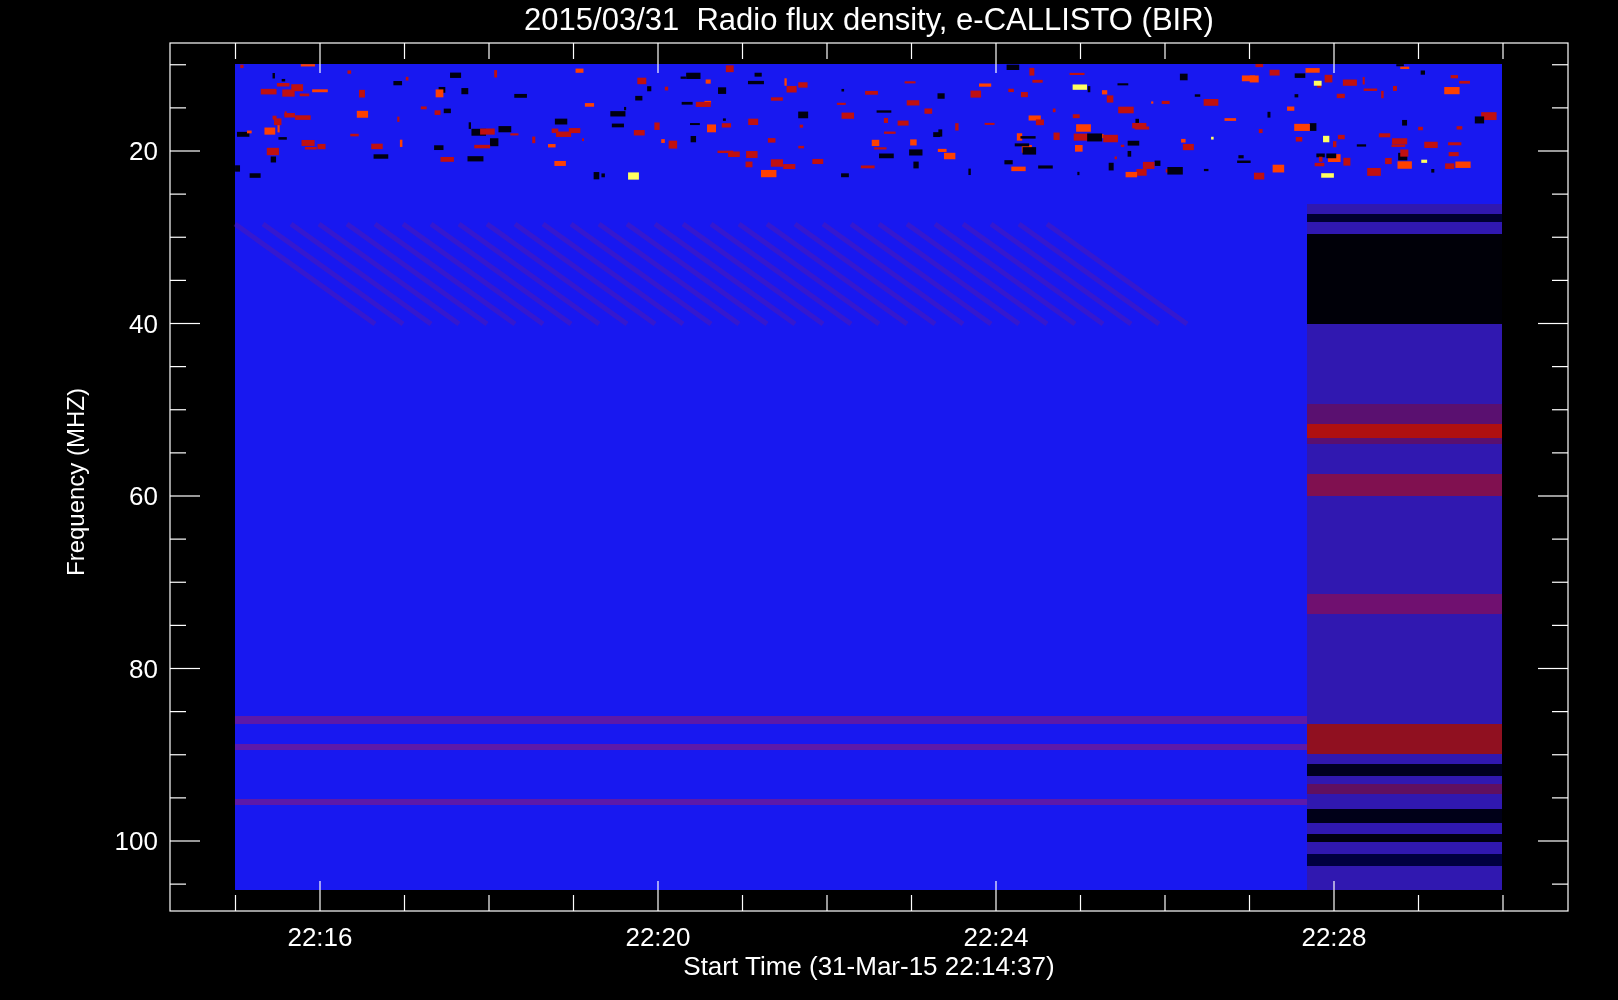 This screenshot has width=1618, height=1000. Describe the element at coordinates (658, 937) in the screenshot. I see `tick-label: 22:20` at that location.